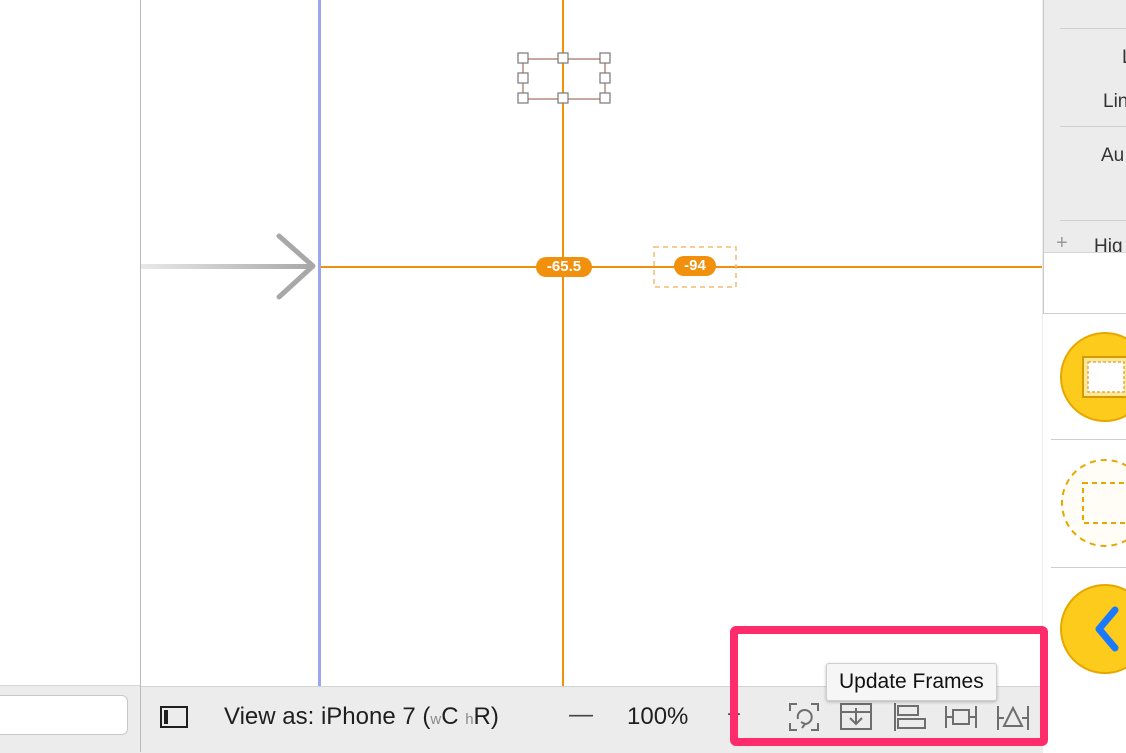 The image size is (1126, 753). I want to click on navigation-controller-icon, so click(1092, 629).